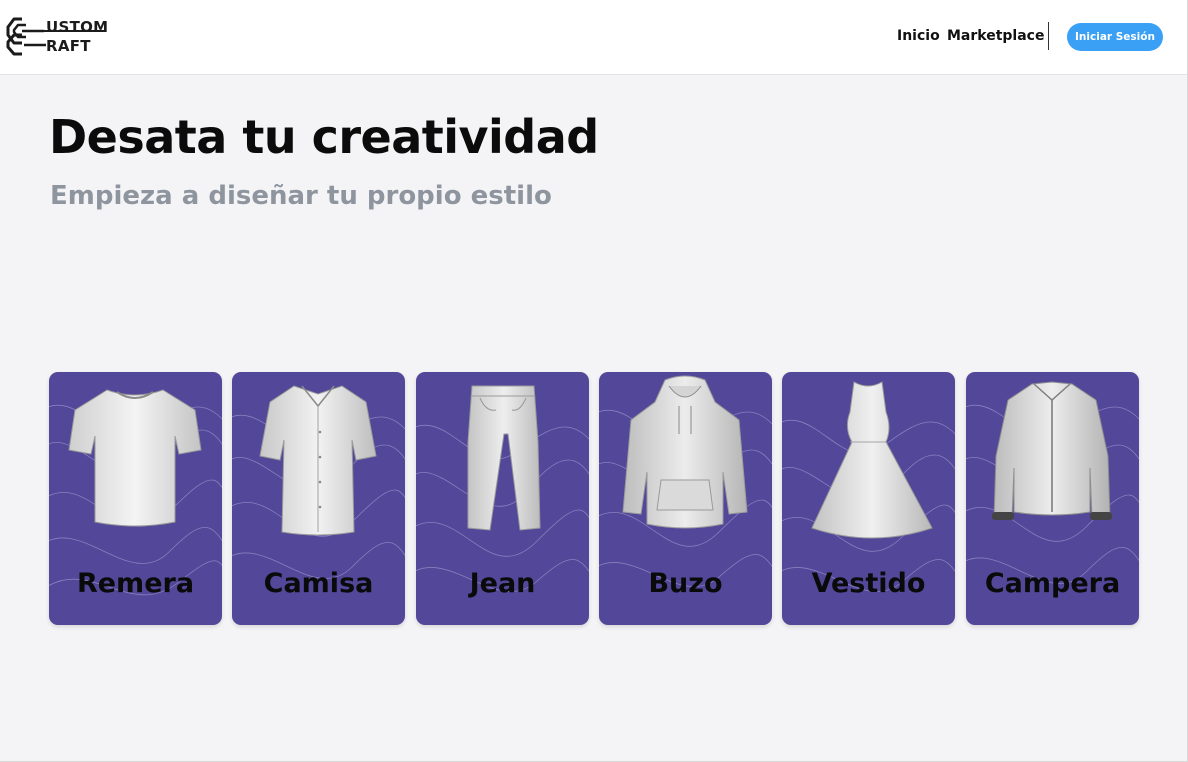  What do you see at coordinates (318, 583) in the screenshot?
I see `garment-card-label: Camisa` at bounding box center [318, 583].